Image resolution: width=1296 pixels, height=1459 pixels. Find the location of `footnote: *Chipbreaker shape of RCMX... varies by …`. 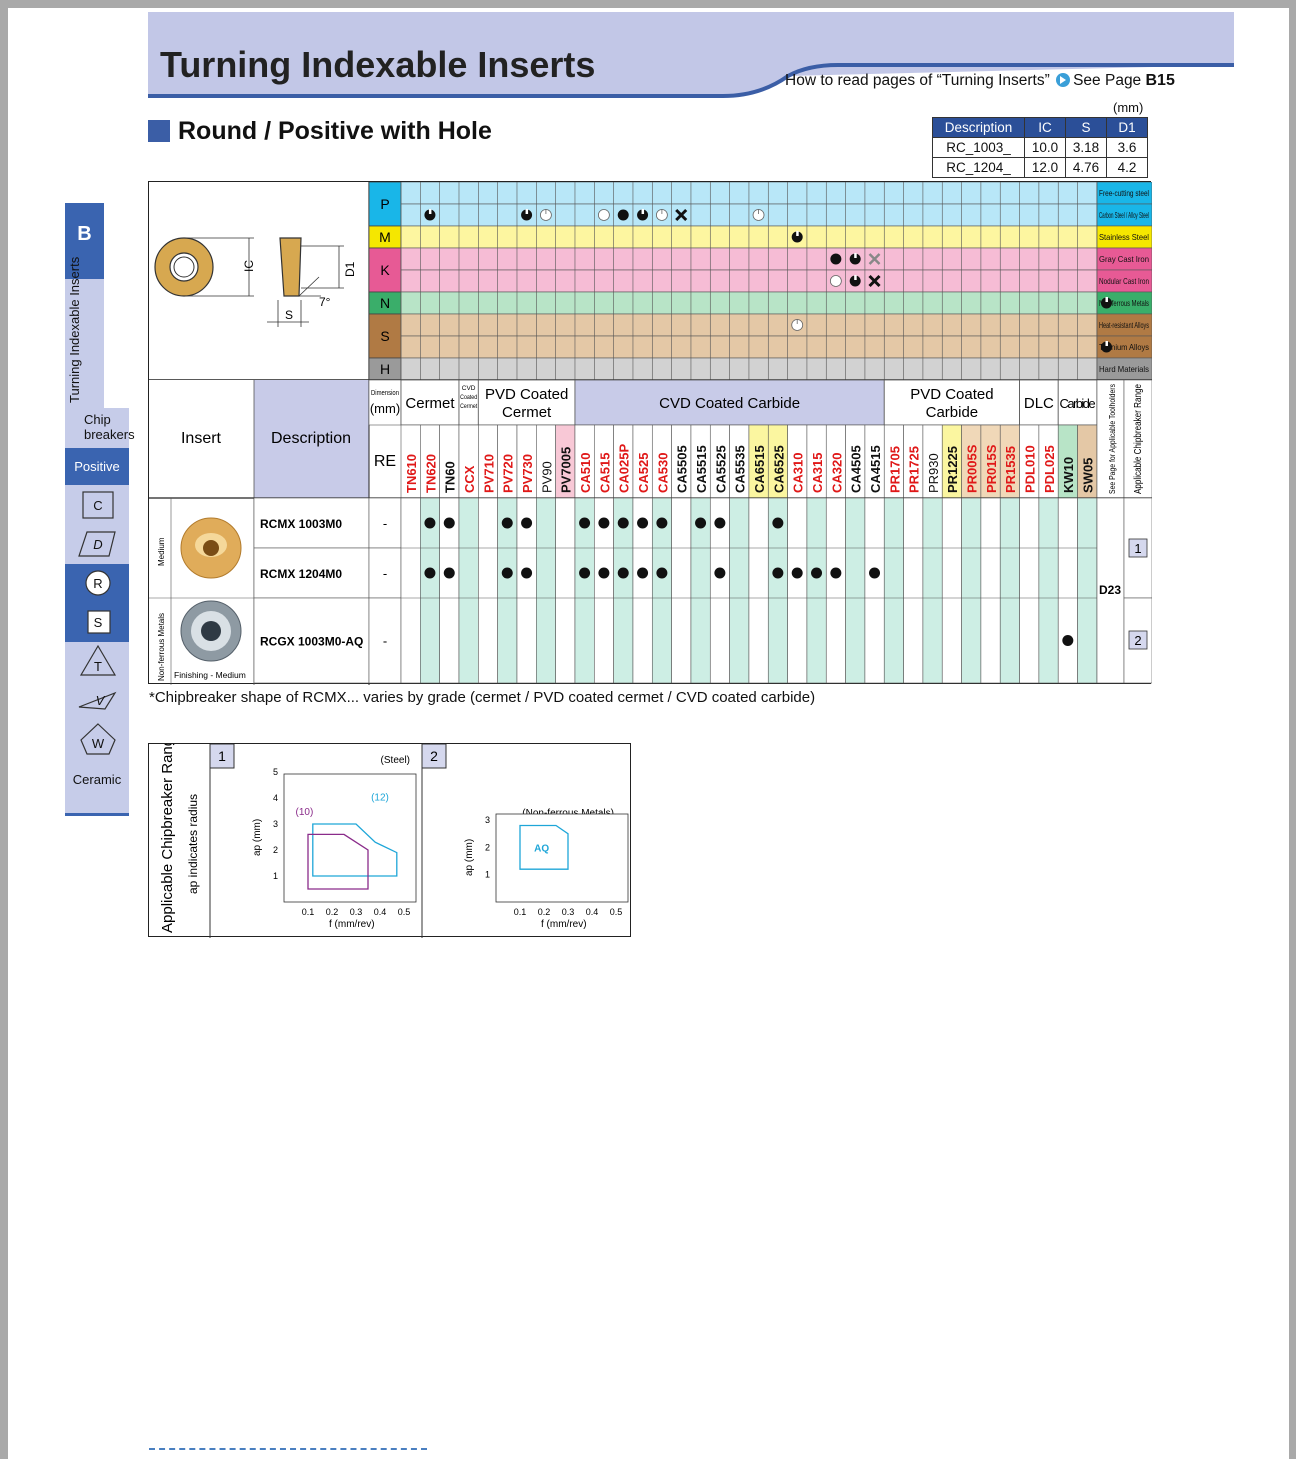

footnote: *Chipbreaker shape of RCMX... varies by … is located at coordinates (482, 697).